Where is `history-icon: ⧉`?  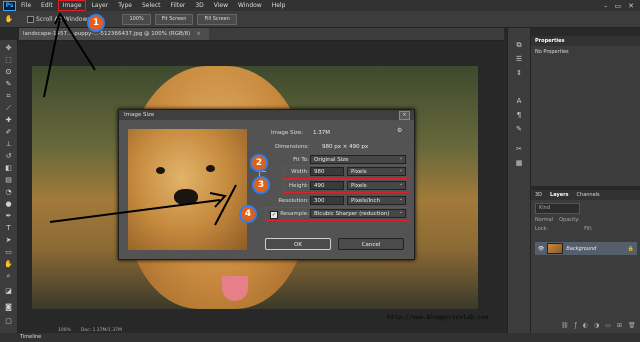 history-icon: ⧉ is located at coordinates (519, 45).